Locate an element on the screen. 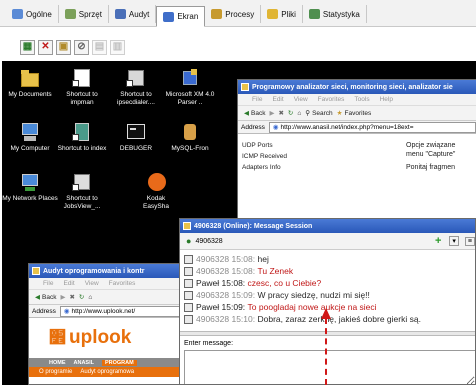 The image size is (476, 385). desktop-icon-xml-parser: Microsoft XM 4.0 Parser .. is located at coordinates (190, 86).